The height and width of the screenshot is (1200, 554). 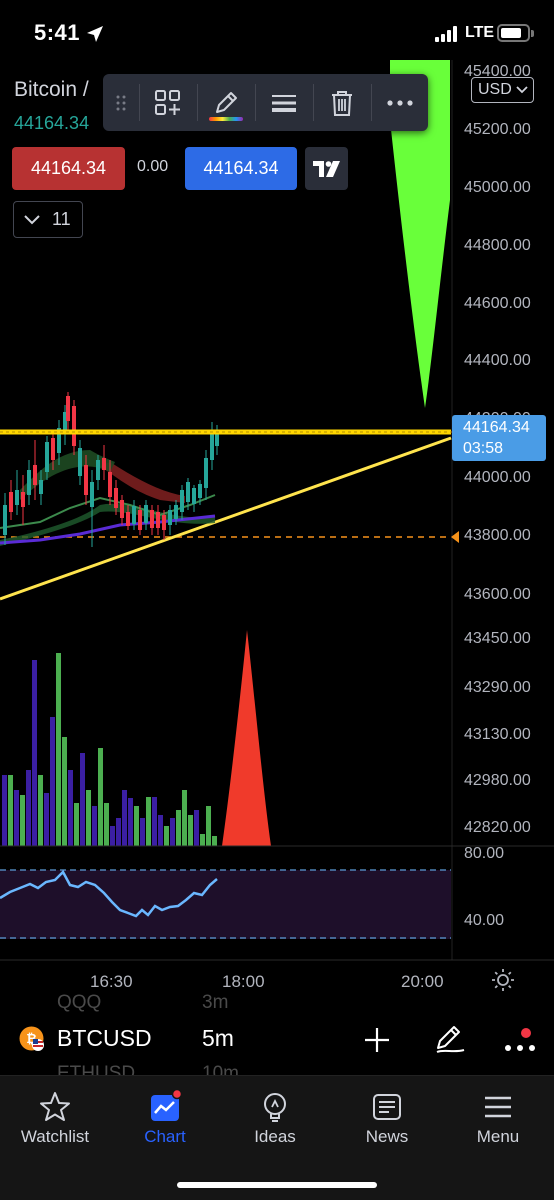 I want to click on tradingview-logo, so click(x=326, y=168).